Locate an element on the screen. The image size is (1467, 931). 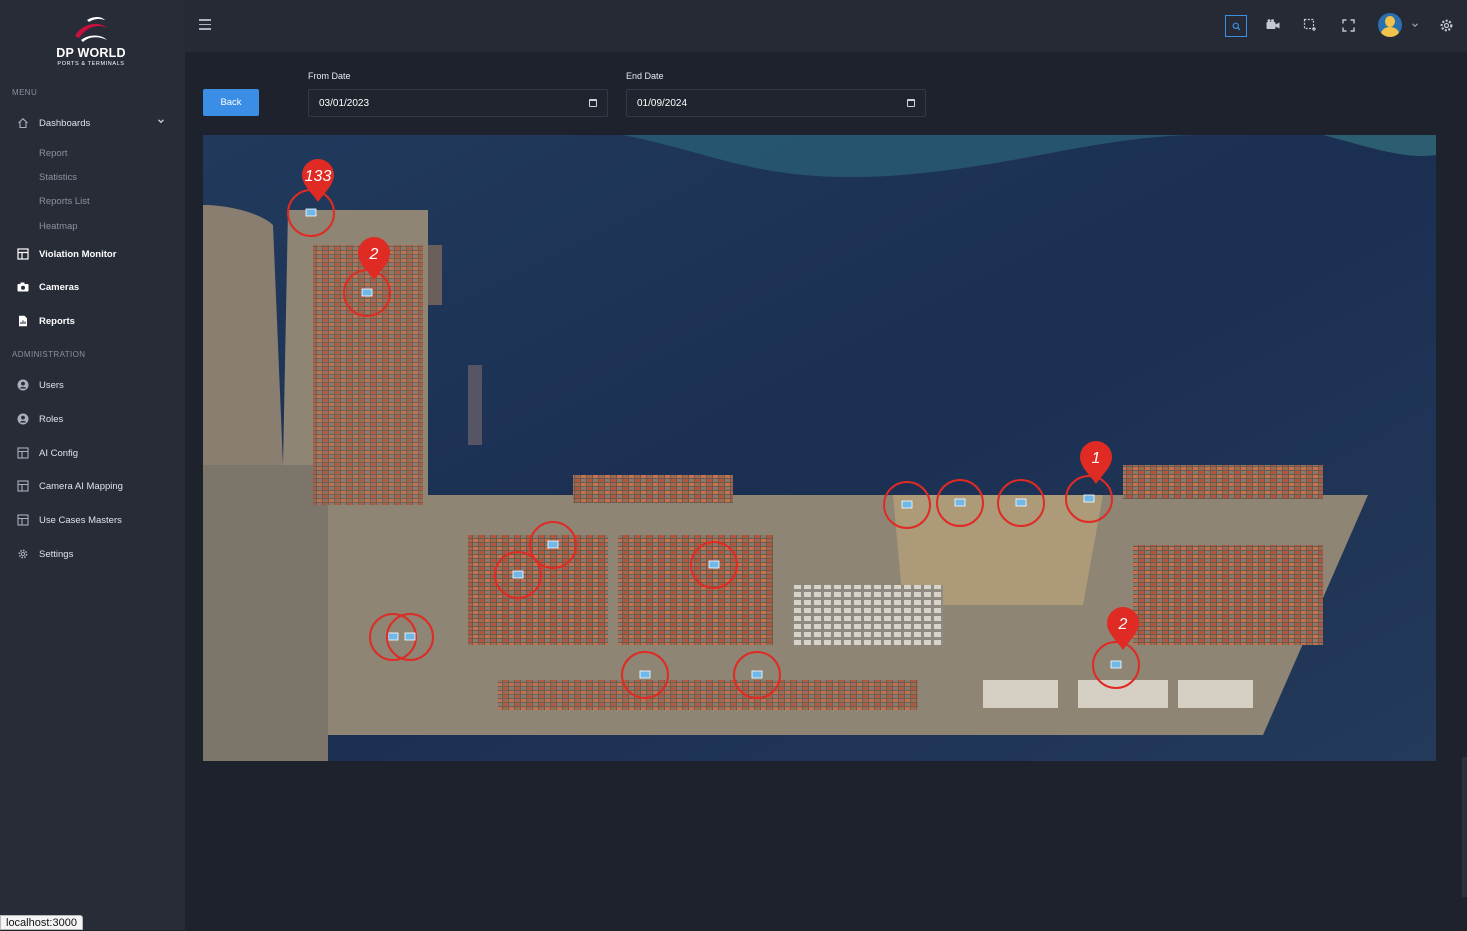
sidebar-item-label: AI Config is located at coordinates (59, 453).